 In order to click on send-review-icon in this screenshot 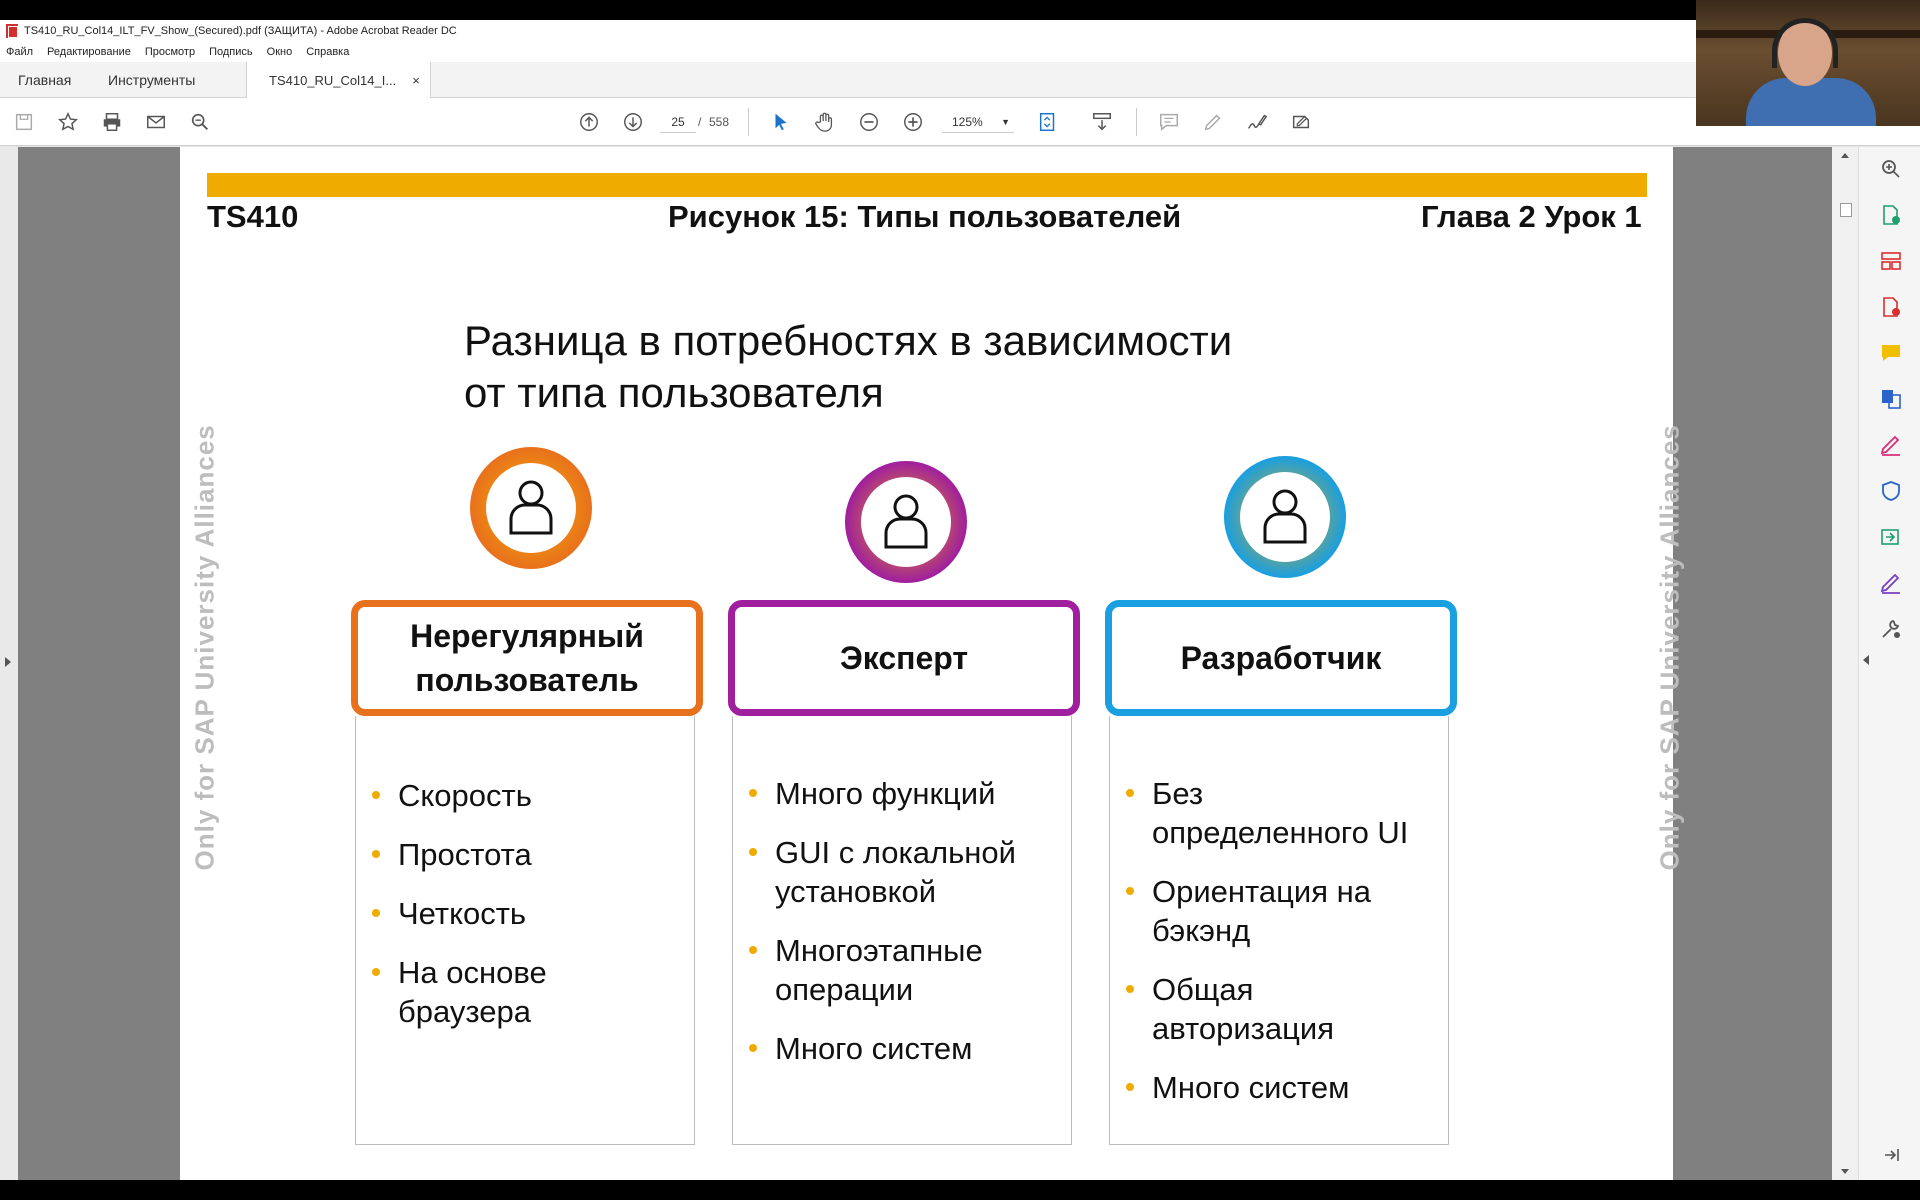, I will do `click(1891, 537)`.